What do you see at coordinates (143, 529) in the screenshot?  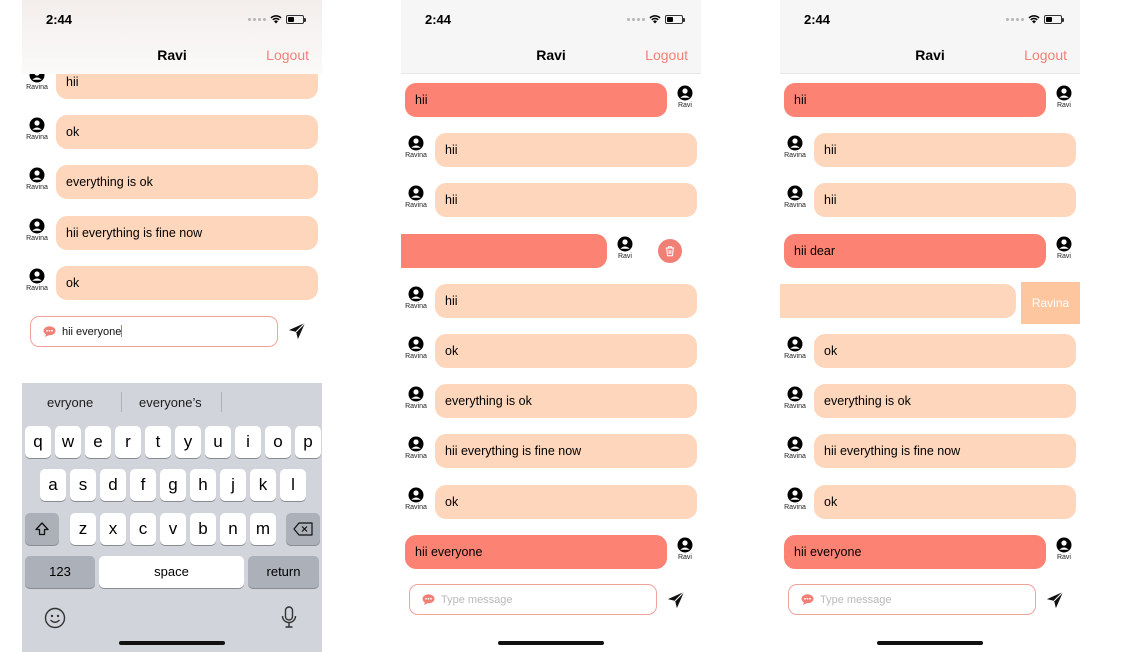 I see `key-c: c` at bounding box center [143, 529].